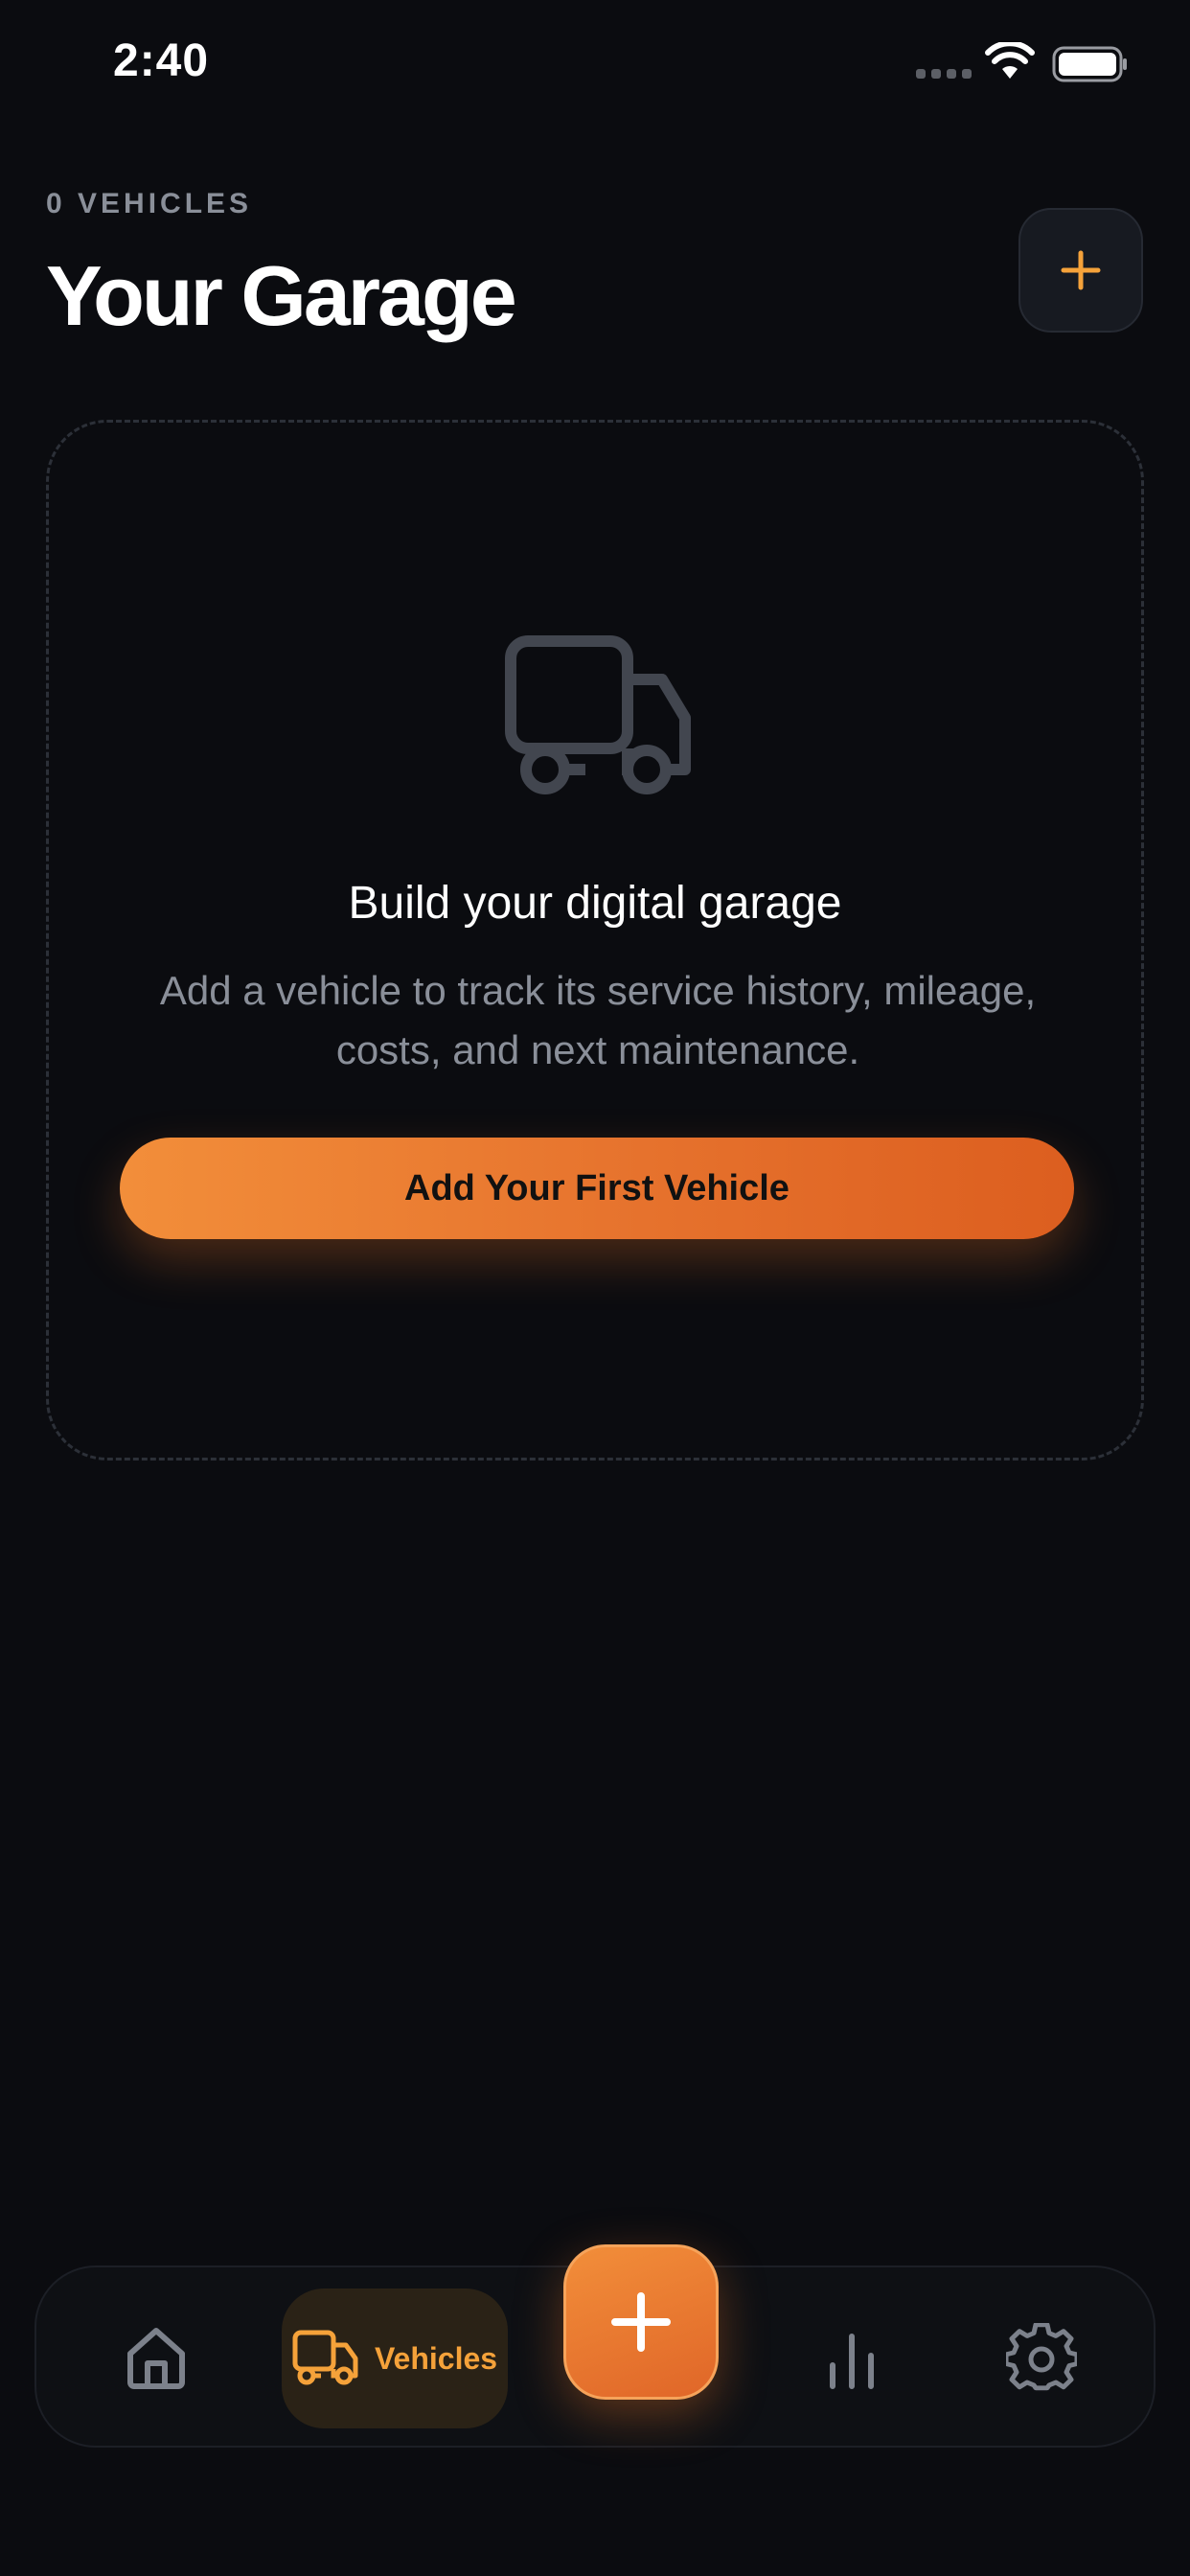 The width and height of the screenshot is (1190, 2576). What do you see at coordinates (944, 74) in the screenshot?
I see `cellular-signal-icon` at bounding box center [944, 74].